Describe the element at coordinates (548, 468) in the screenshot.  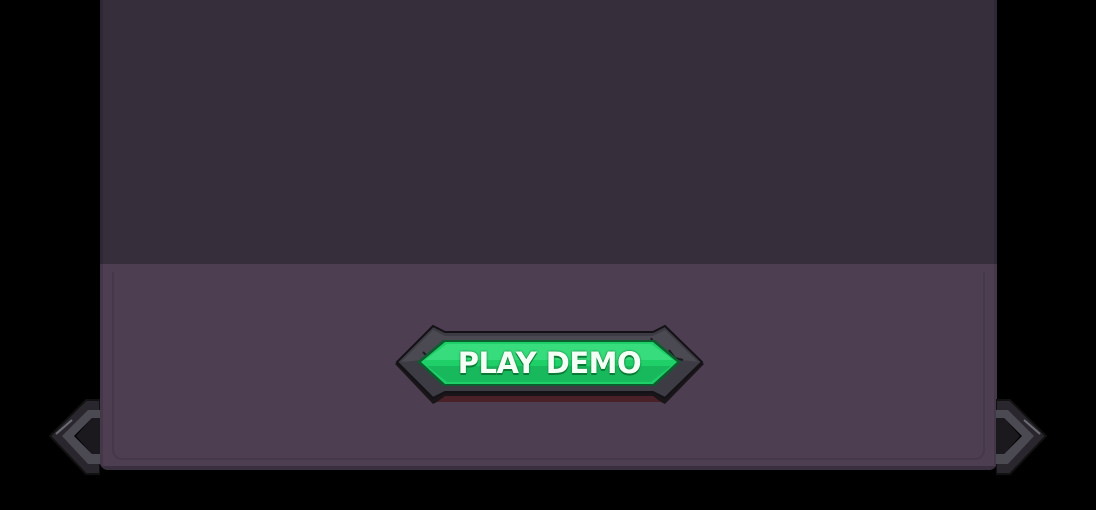
I see `panel-bottom-edge` at that location.